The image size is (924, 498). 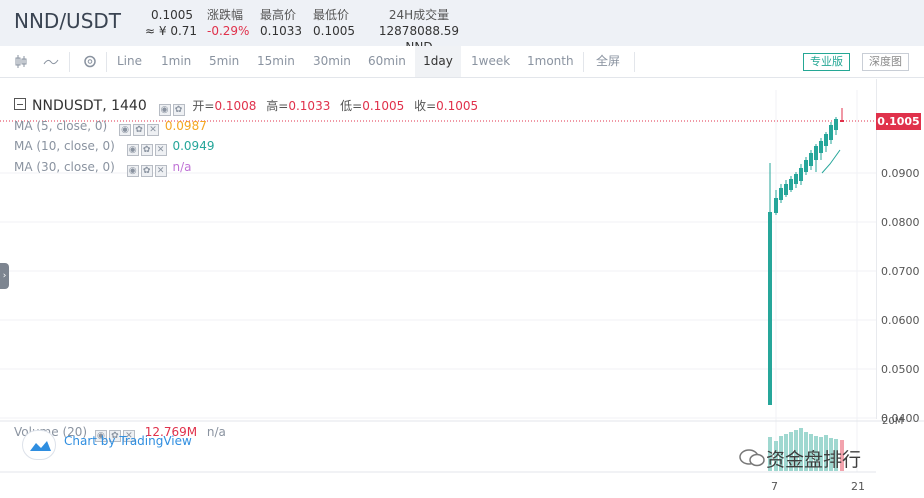 What do you see at coordinates (20, 104) in the screenshot?
I see `collapse-legend-button` at bounding box center [20, 104].